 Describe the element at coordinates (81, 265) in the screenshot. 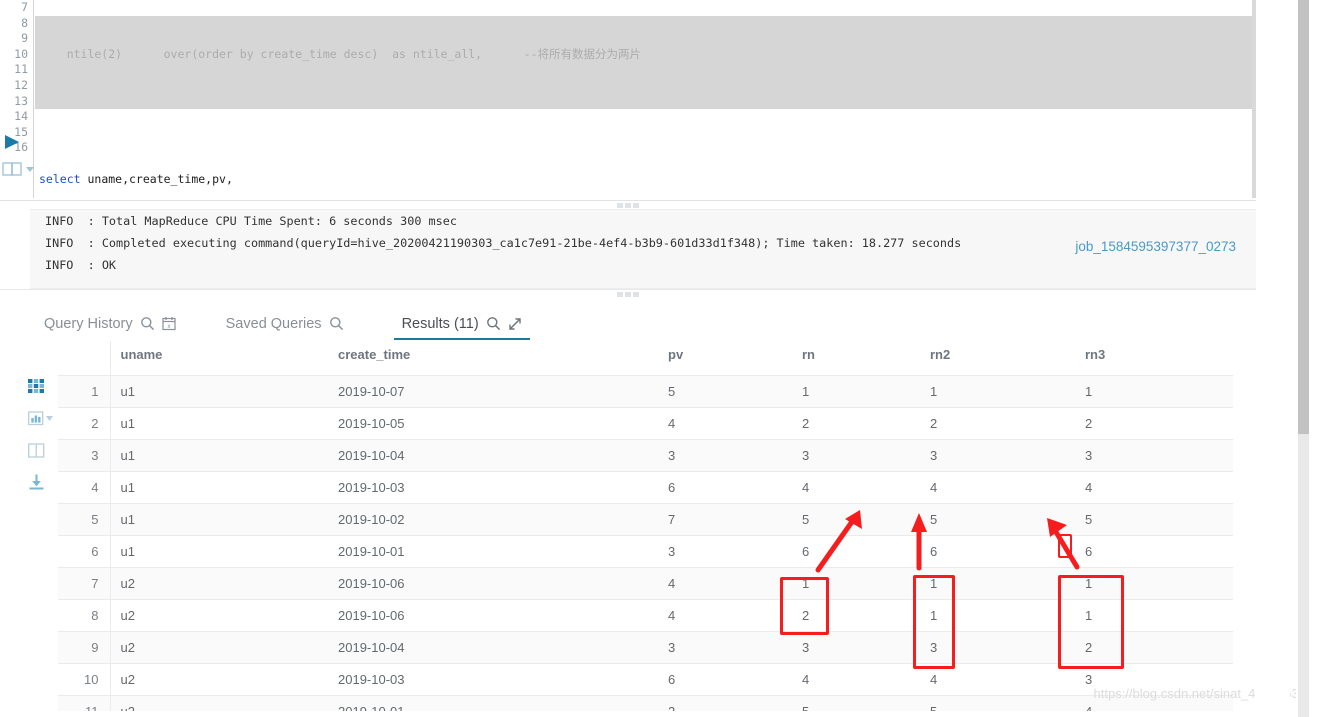

I see `log-line: INFO : OK` at that location.